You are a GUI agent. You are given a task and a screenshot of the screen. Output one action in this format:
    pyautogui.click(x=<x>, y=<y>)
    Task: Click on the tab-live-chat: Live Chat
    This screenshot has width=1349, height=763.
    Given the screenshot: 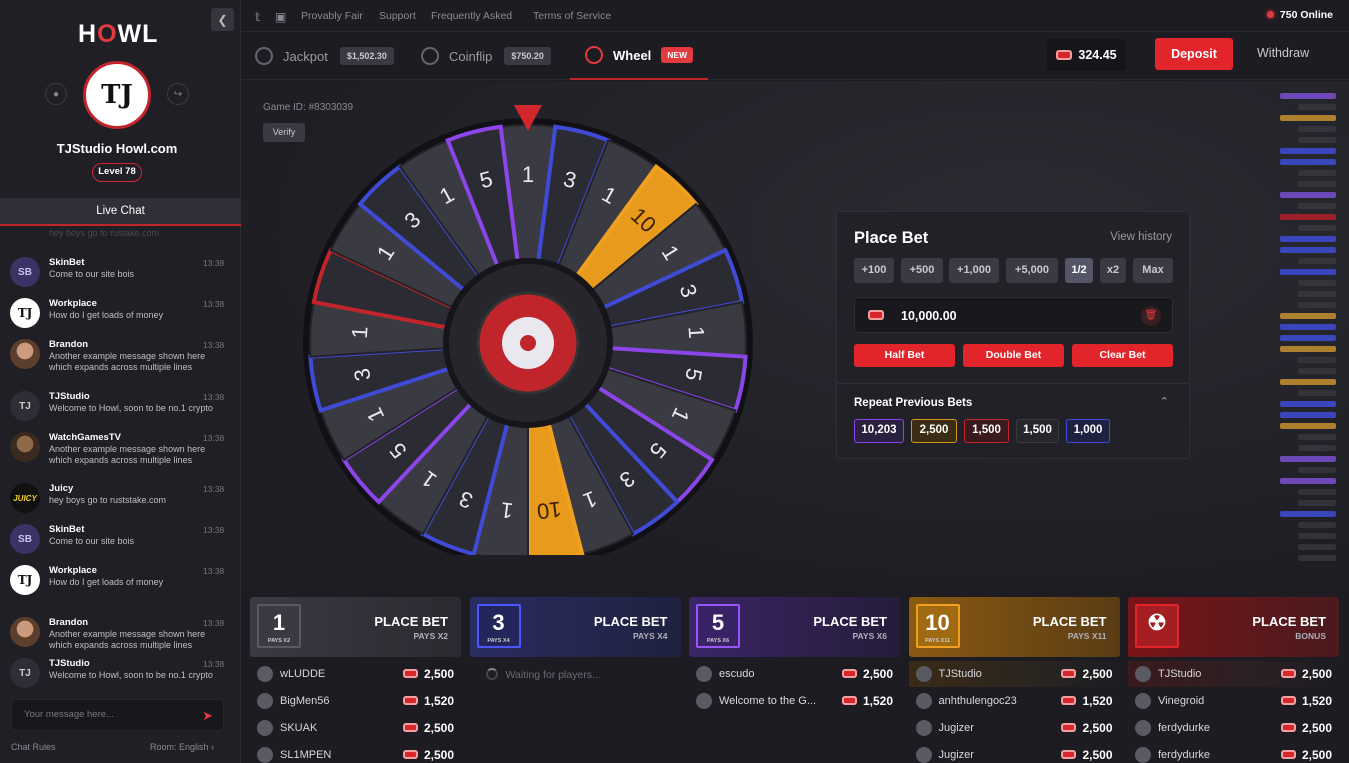 What is the action you would take?
    pyautogui.click(x=120, y=212)
    